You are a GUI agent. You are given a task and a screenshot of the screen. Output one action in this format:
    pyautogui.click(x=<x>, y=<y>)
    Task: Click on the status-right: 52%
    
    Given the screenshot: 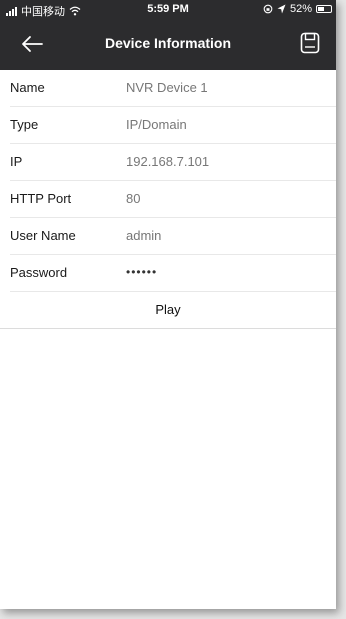 What is the action you would take?
    pyautogui.click(x=297, y=9)
    